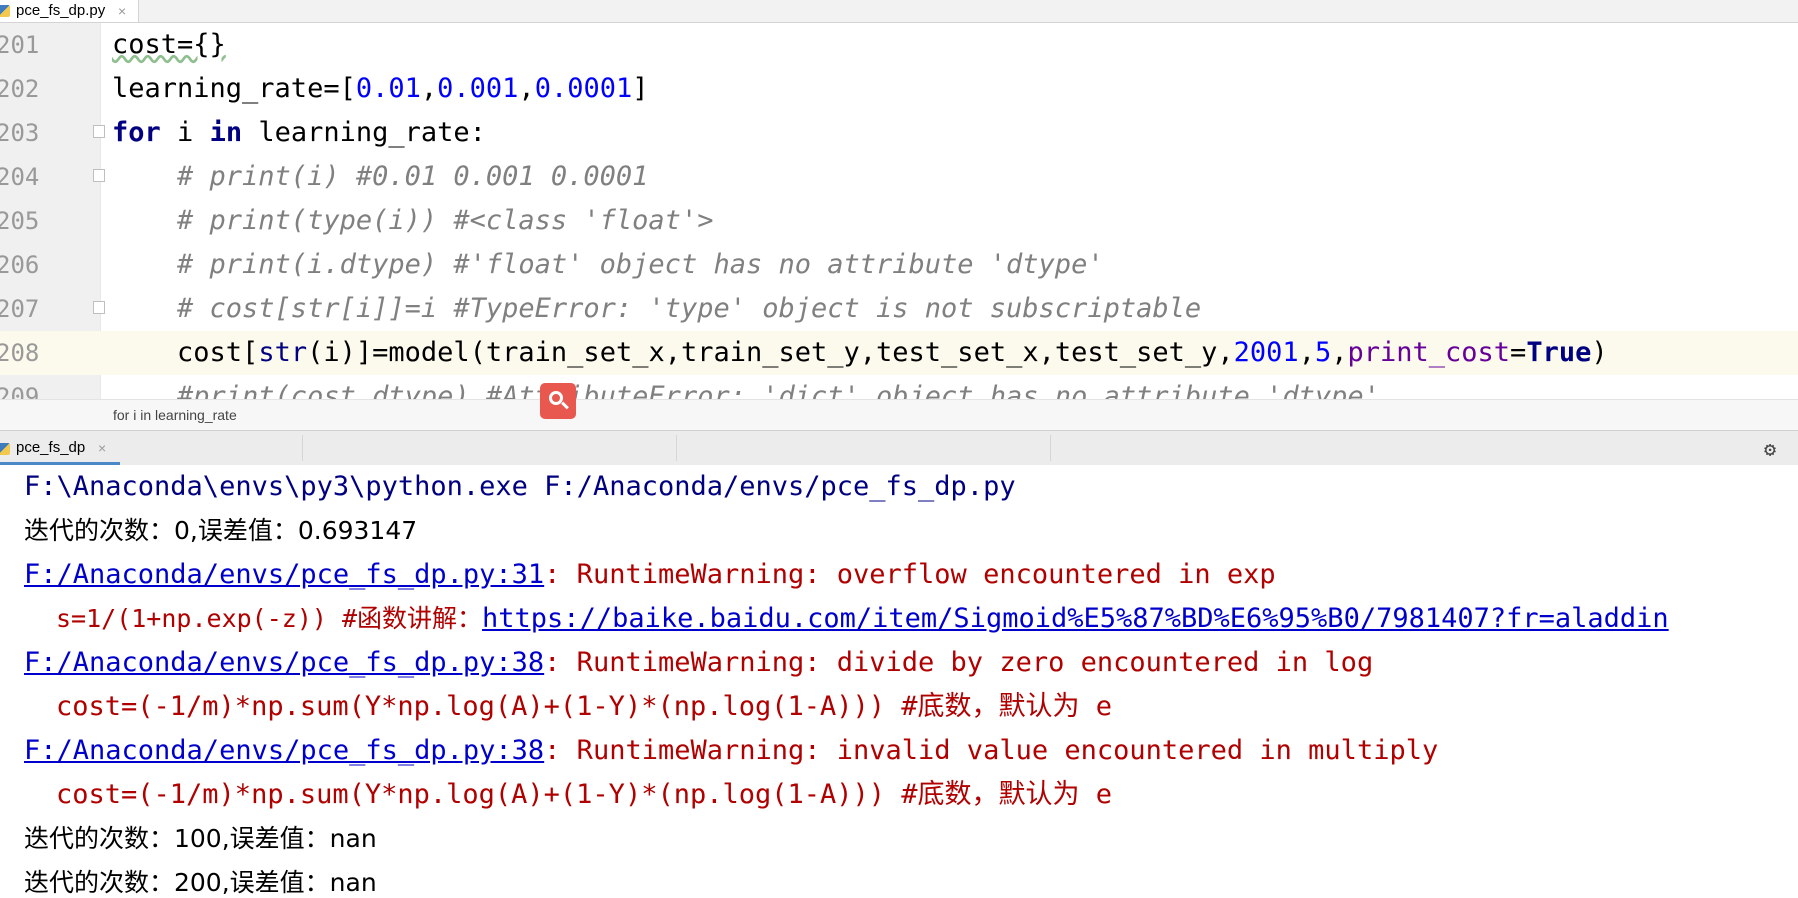  What do you see at coordinates (1323, 352) in the screenshot?
I see `number-literal: 5` at bounding box center [1323, 352].